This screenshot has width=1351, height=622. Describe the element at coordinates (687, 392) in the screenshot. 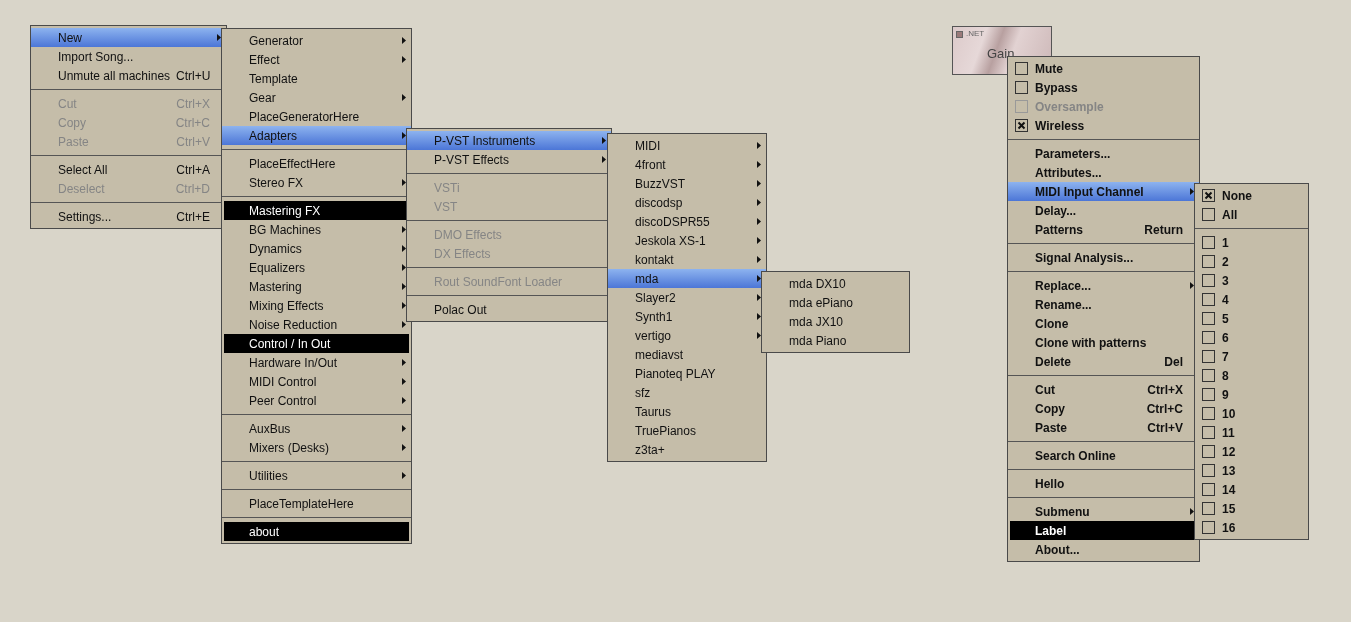

I see `menu-item: sfz` at that location.